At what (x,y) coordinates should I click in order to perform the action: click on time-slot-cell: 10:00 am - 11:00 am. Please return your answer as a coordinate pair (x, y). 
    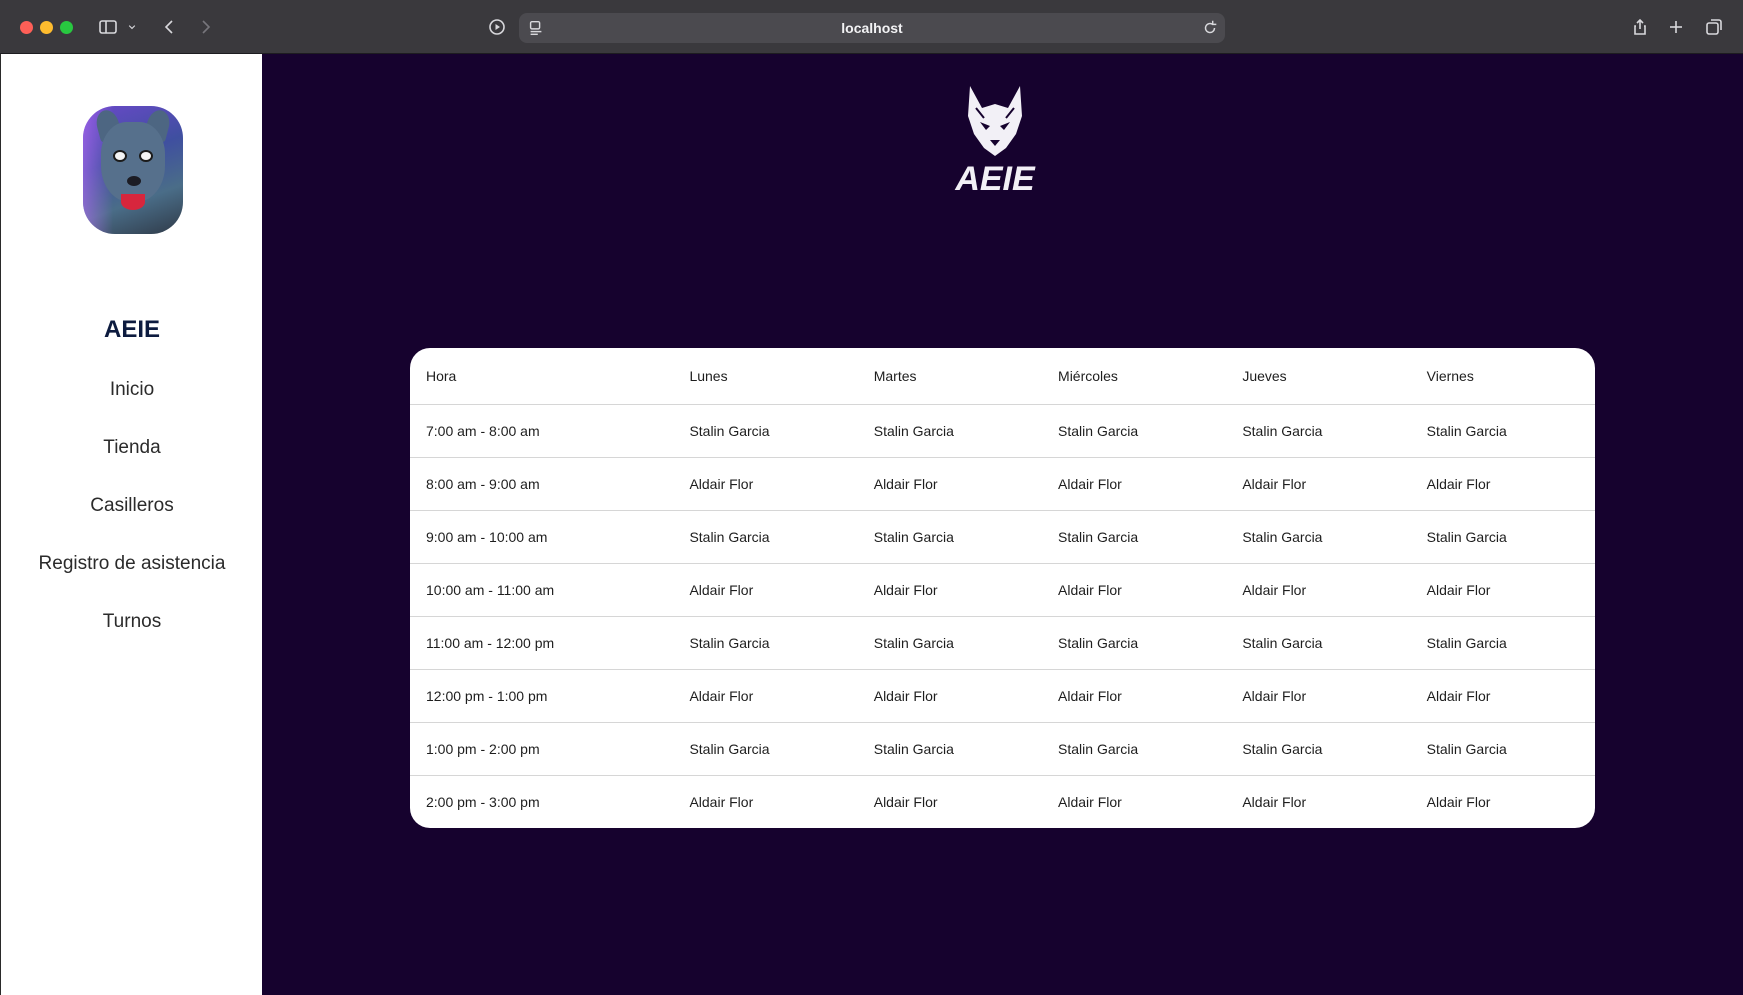
    Looking at the image, I should click on (542, 590).